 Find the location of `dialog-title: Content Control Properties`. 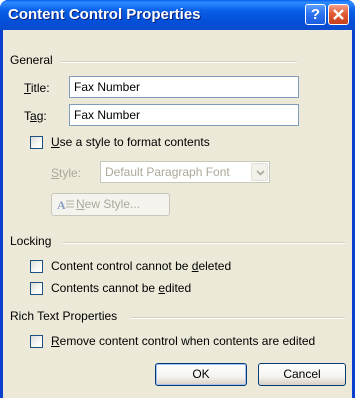

dialog-title: Content Control Properties is located at coordinates (104, 14).